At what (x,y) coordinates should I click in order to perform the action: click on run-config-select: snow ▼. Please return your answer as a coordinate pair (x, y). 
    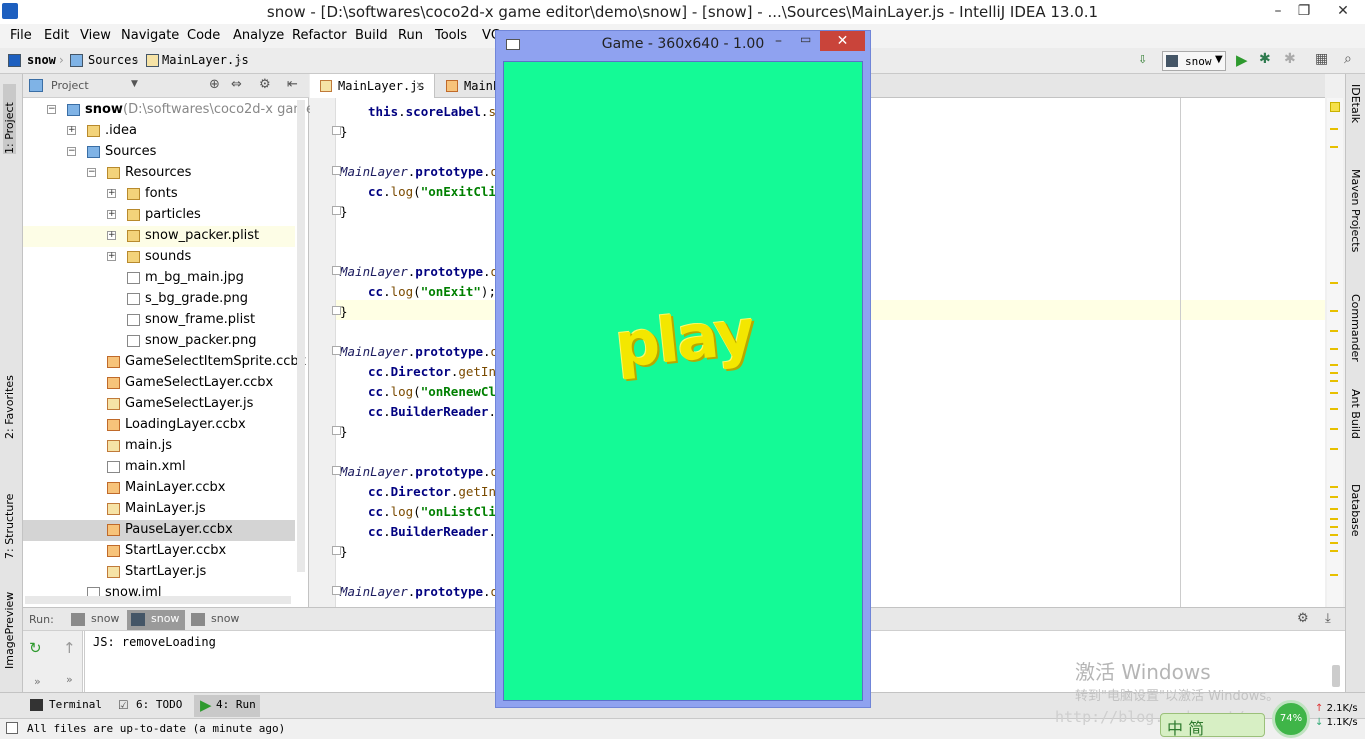
    Looking at the image, I should click on (1194, 61).